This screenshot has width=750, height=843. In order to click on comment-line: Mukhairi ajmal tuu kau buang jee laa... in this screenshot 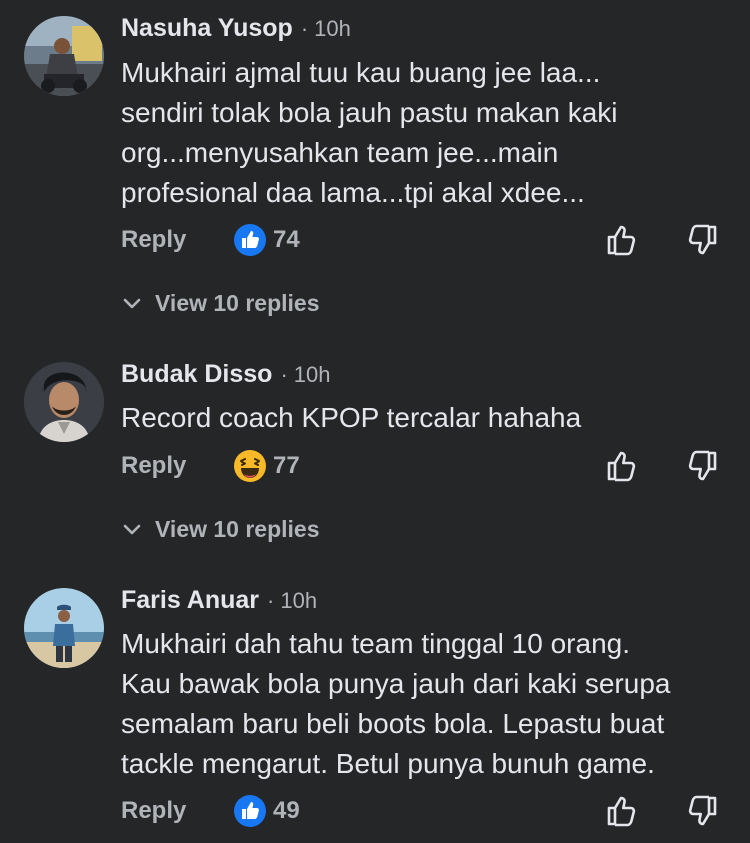, I will do `click(361, 72)`.